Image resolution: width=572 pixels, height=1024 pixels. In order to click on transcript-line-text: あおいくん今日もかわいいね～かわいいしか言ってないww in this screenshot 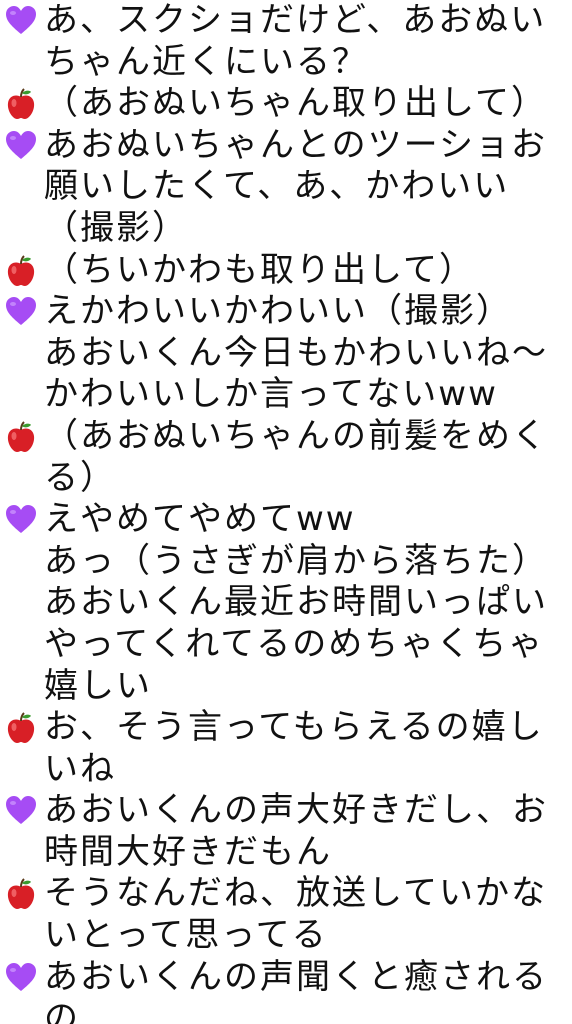, I will do `click(296, 373)`.